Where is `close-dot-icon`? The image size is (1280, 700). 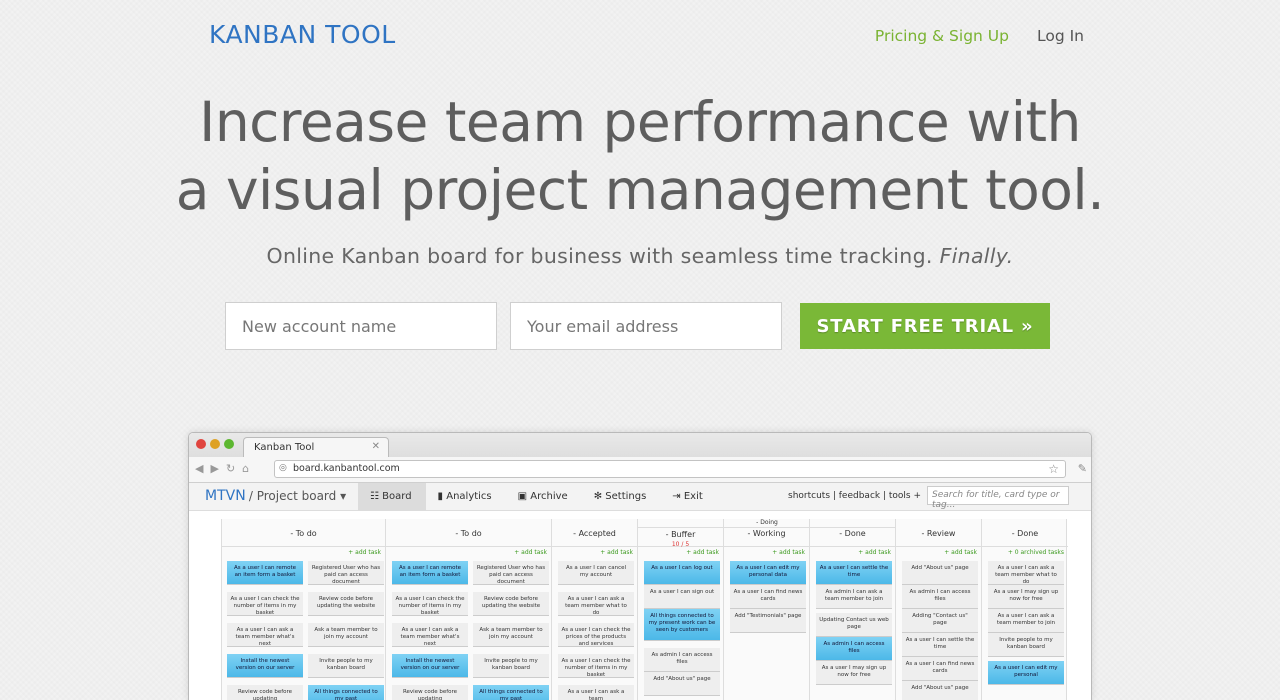 close-dot-icon is located at coordinates (201, 444).